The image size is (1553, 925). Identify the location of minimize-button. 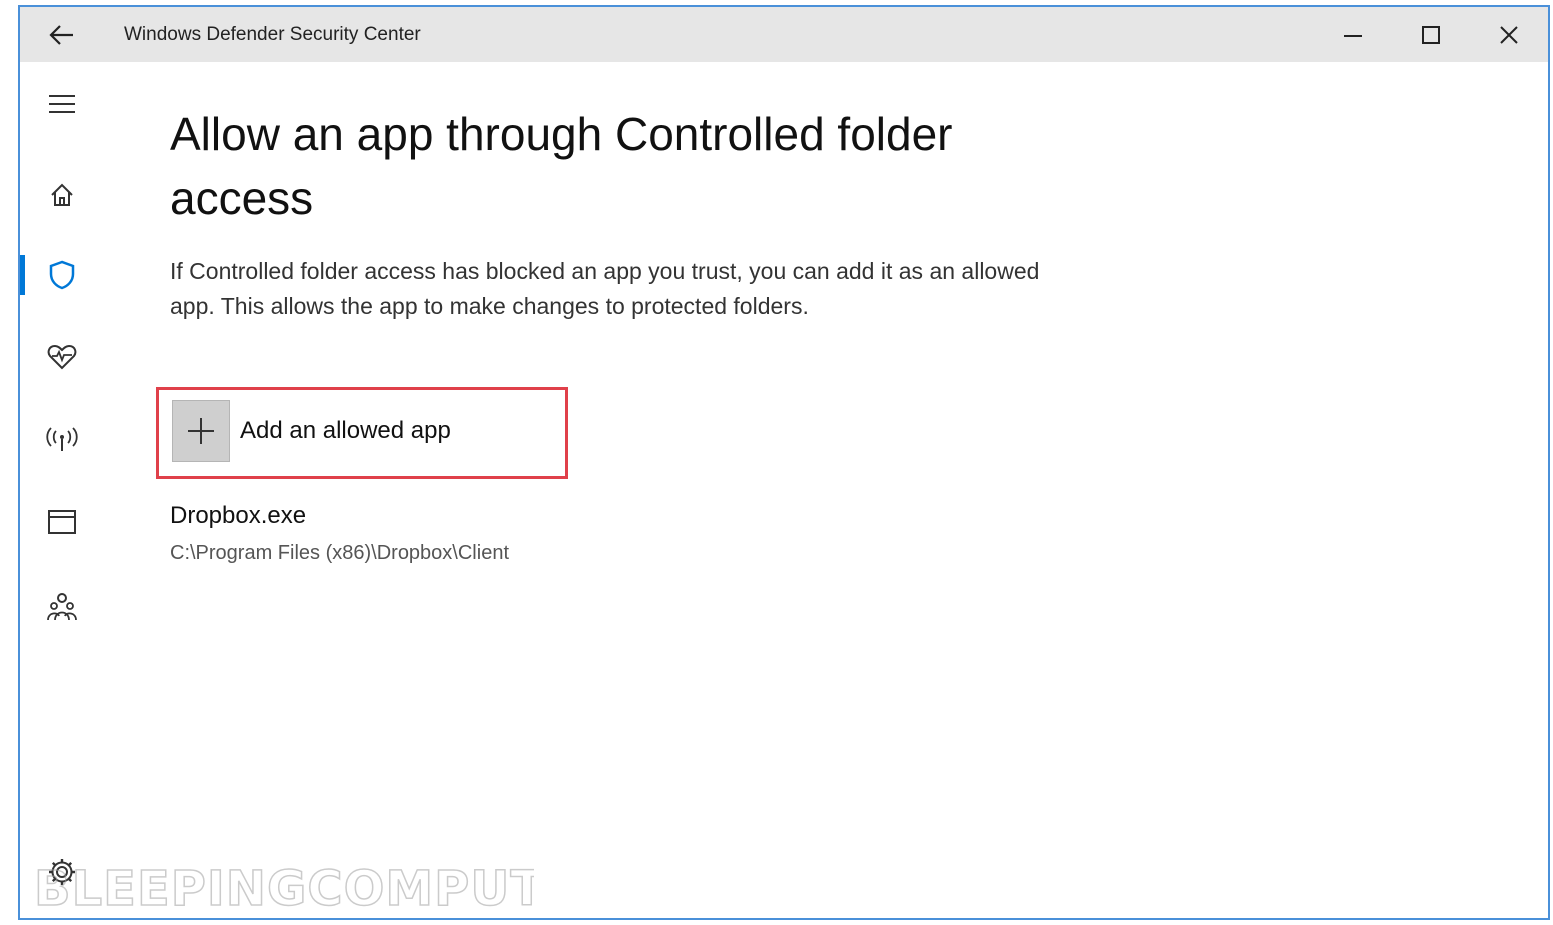
(1353, 34).